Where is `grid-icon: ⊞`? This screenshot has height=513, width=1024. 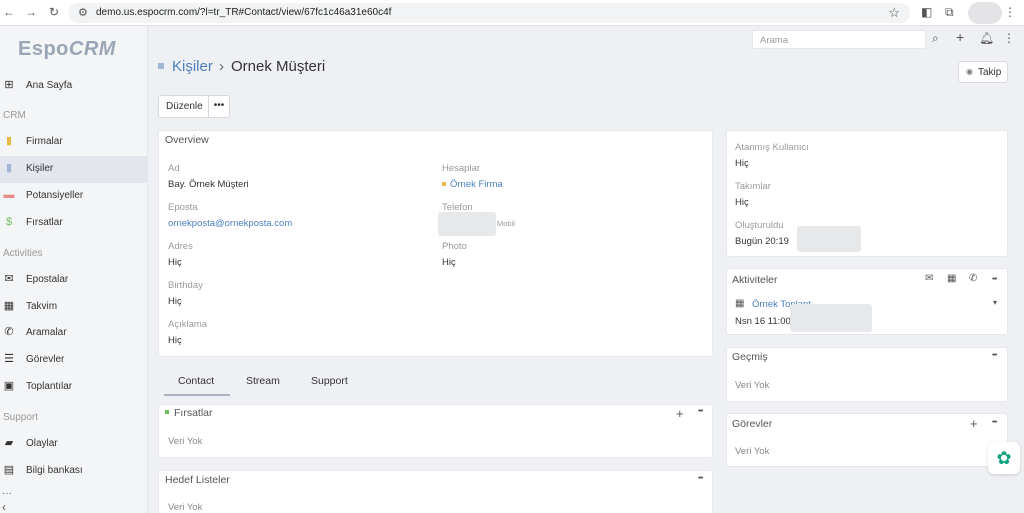
grid-icon: ⊞ is located at coordinates (9, 85).